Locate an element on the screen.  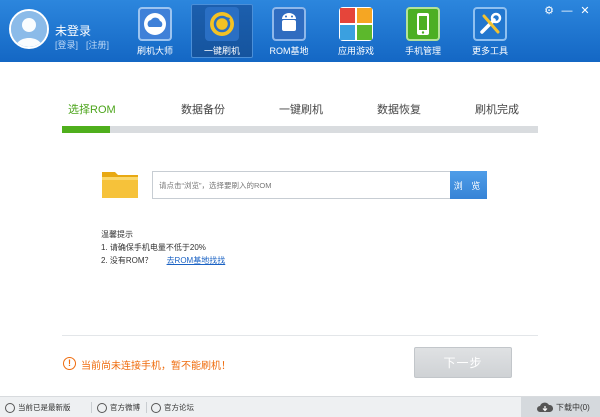
tips-block: 温馨提示 1. 请确保手机电量不低于20% 2. 没有ROM？ 去ROM基地找找 is located at coordinates (163, 247).